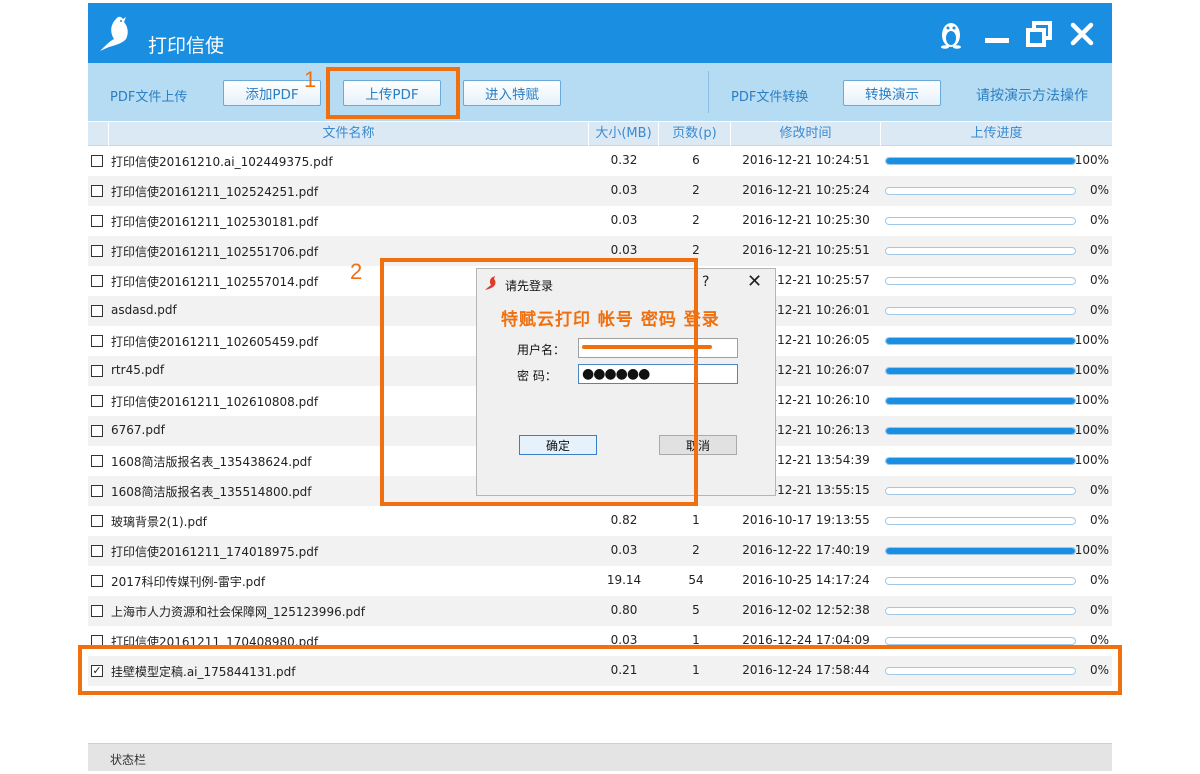 The image size is (1200, 774). What do you see at coordinates (705, 282) in the screenshot?
I see `help-button: ?` at bounding box center [705, 282].